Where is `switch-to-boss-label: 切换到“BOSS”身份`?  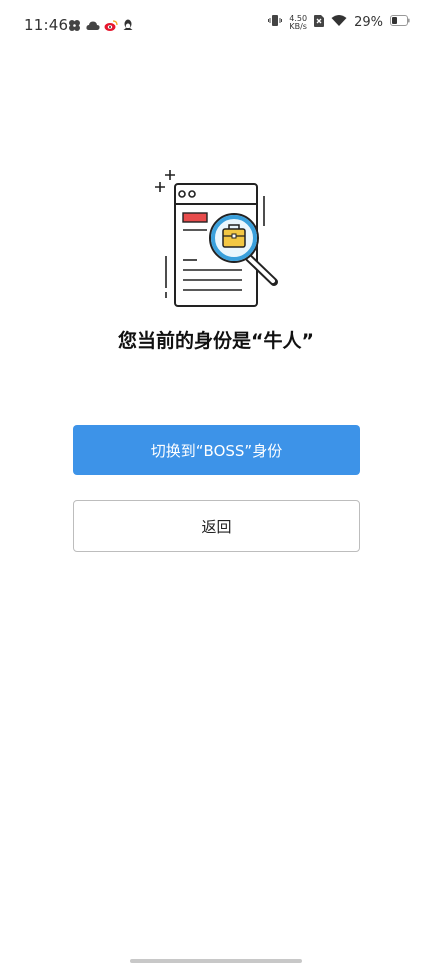
switch-to-boss-label: 切换到“BOSS”身份 is located at coordinates (216, 450).